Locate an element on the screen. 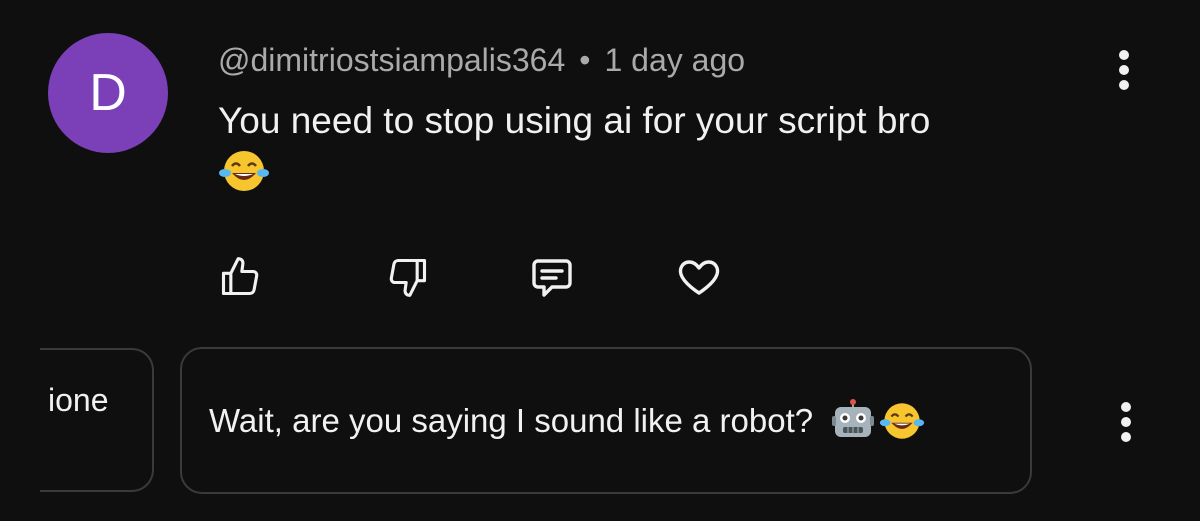  reply-button is located at coordinates (552, 277).